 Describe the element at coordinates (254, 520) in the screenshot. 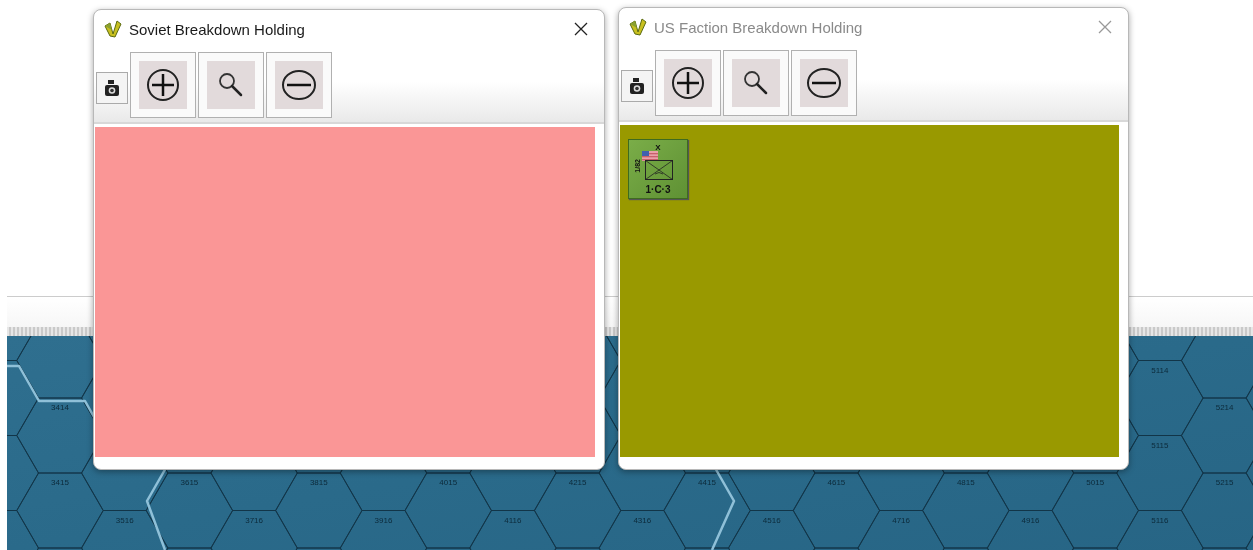

I see `hex-number: 3716` at that location.